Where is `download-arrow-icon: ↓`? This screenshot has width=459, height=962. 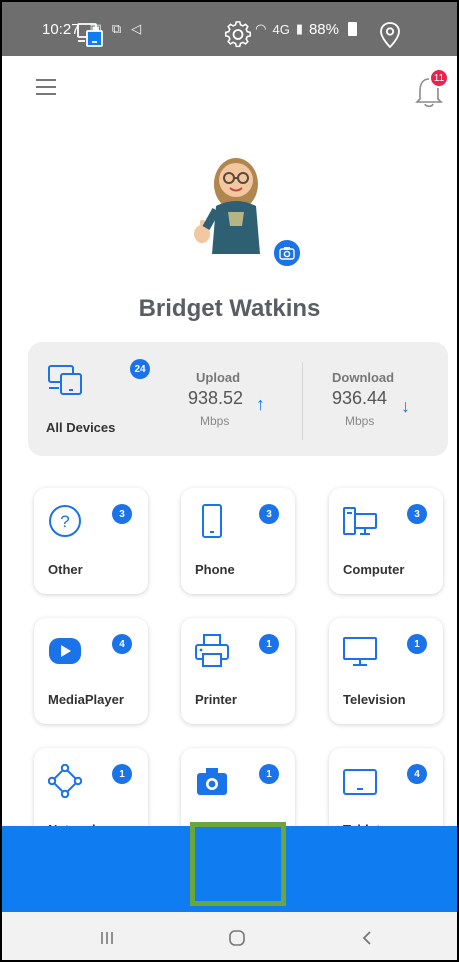
download-arrow-icon: ↓ is located at coordinates (405, 406).